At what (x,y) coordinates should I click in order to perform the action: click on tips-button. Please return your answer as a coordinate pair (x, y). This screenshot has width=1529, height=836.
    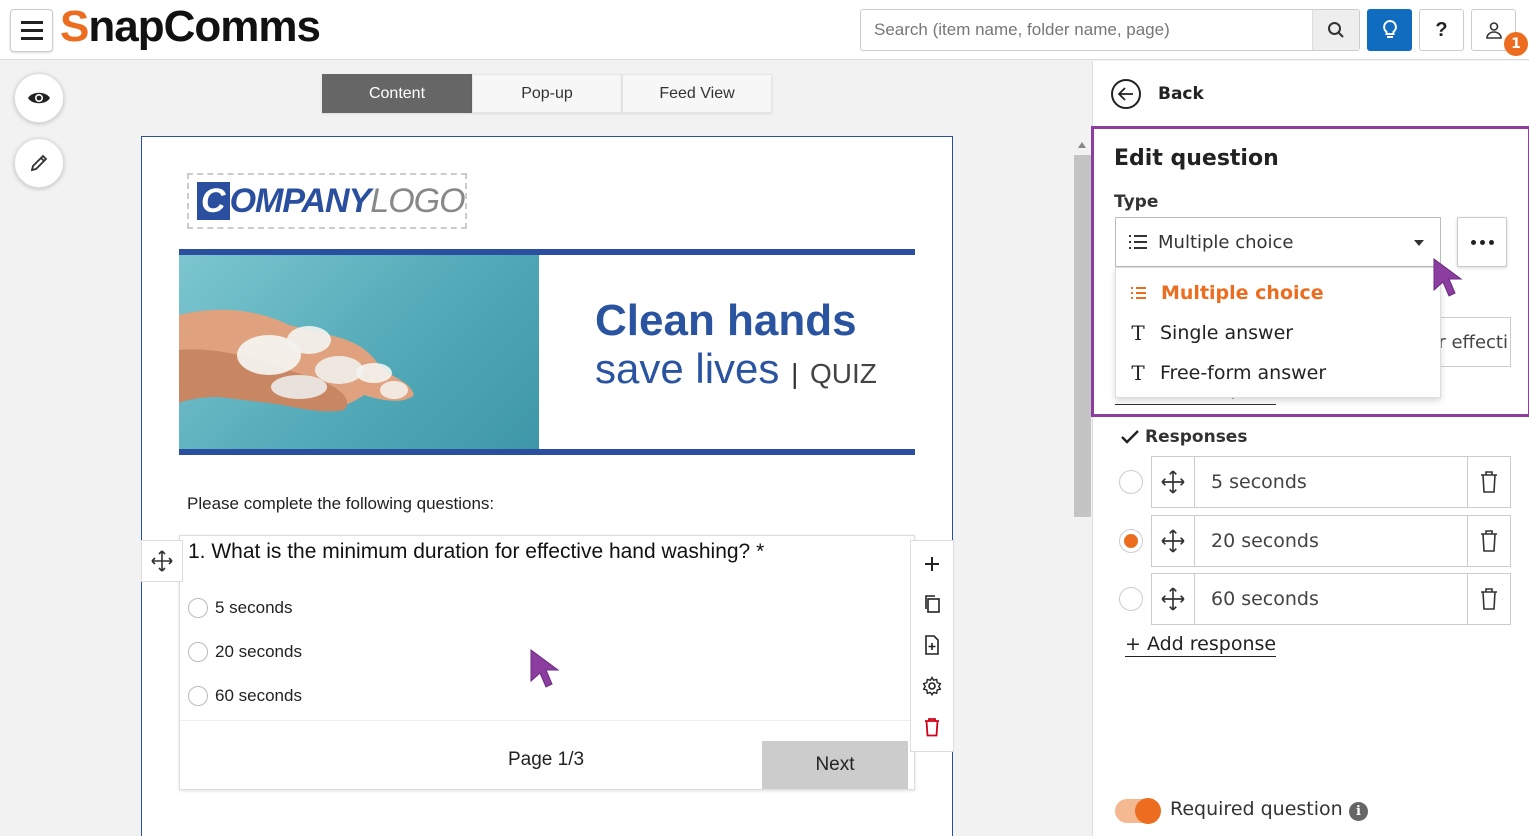
    Looking at the image, I should click on (1389, 30).